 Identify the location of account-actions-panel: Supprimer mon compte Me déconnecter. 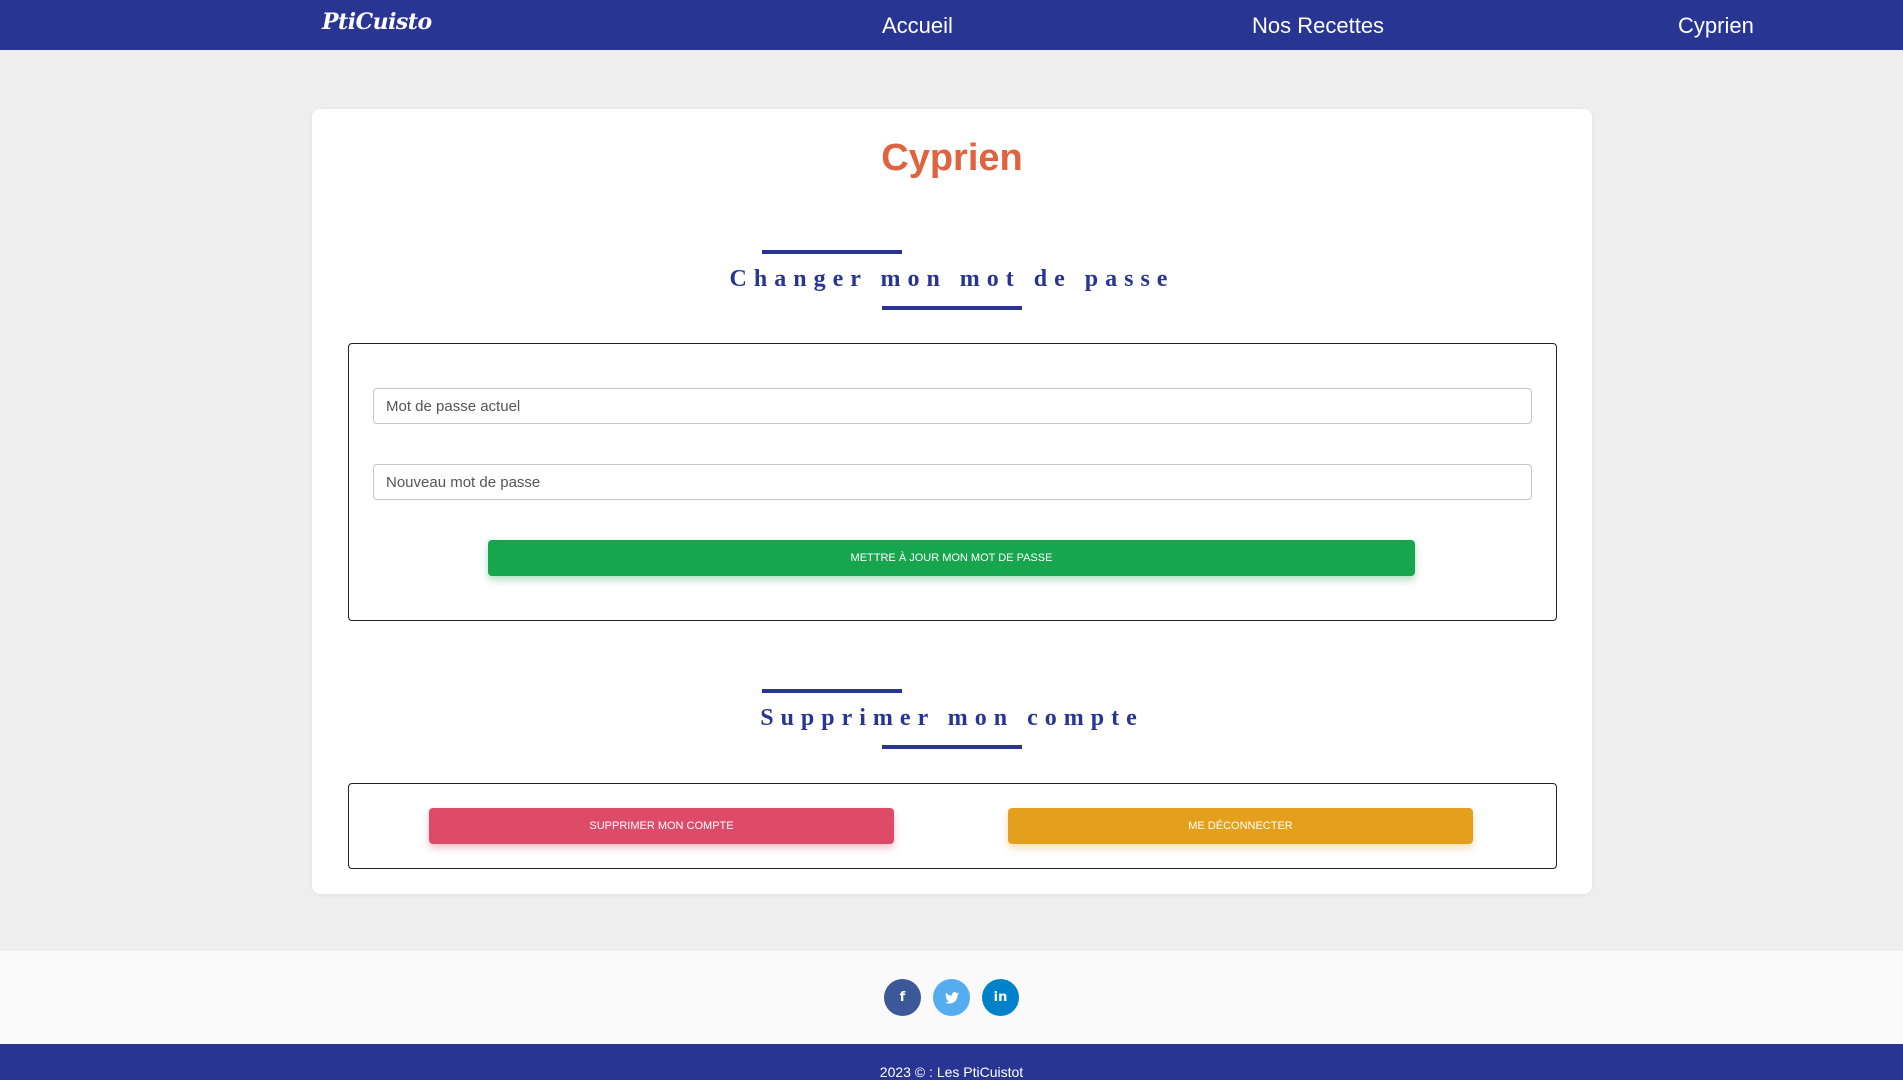
(952, 826).